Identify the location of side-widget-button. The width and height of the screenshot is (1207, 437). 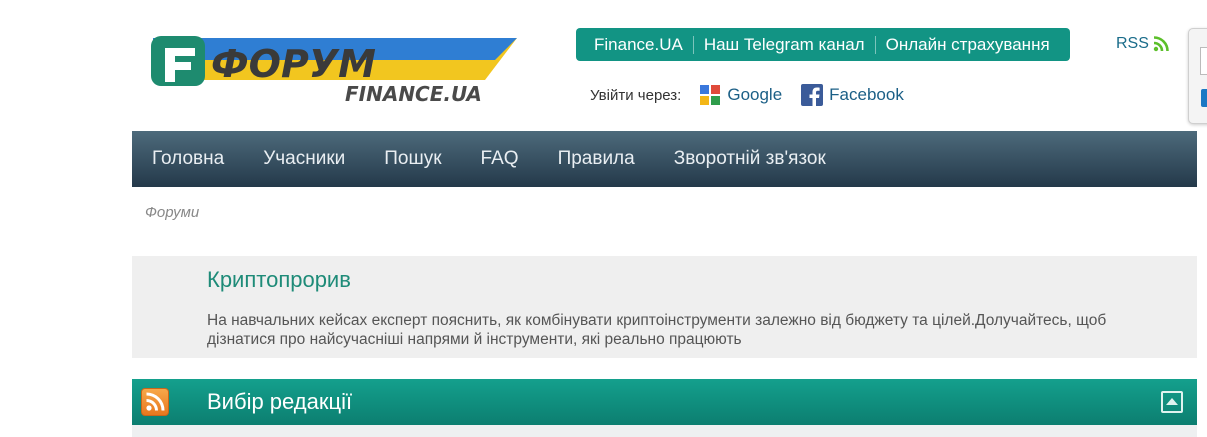
(1204, 98).